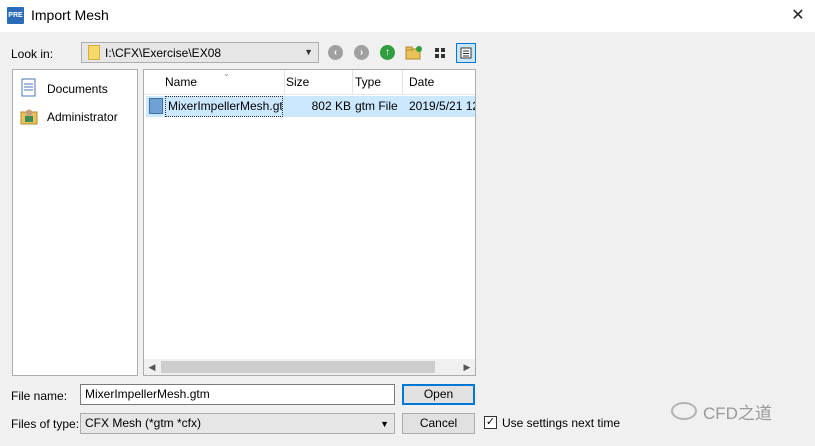  I want to click on file-date-cell: 2019/5/21 12, so click(442, 106).